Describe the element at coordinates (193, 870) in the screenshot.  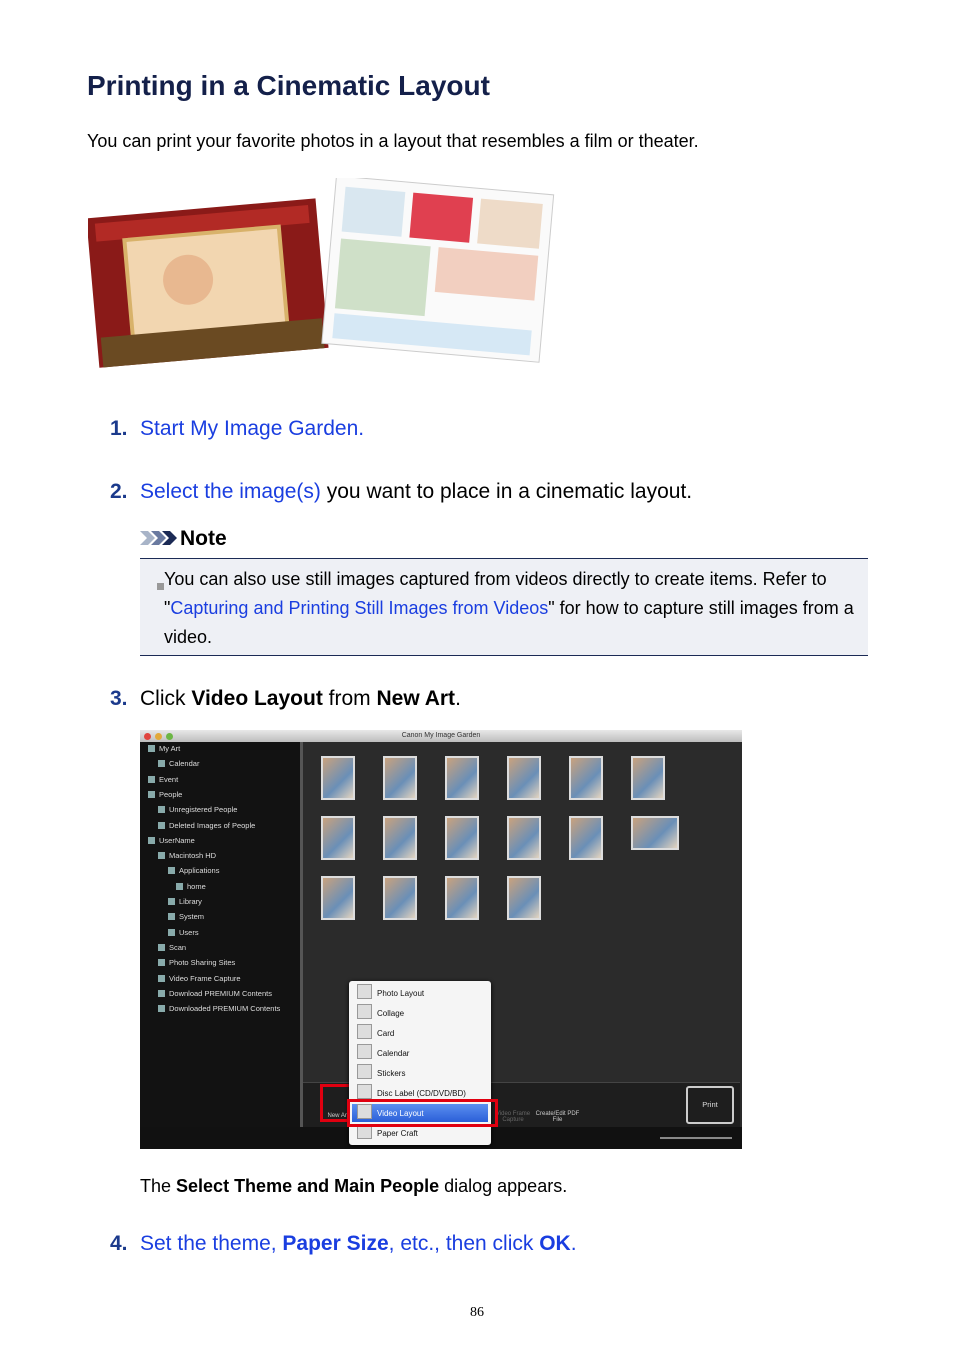
I see `sidebar-item: Applications` at that location.